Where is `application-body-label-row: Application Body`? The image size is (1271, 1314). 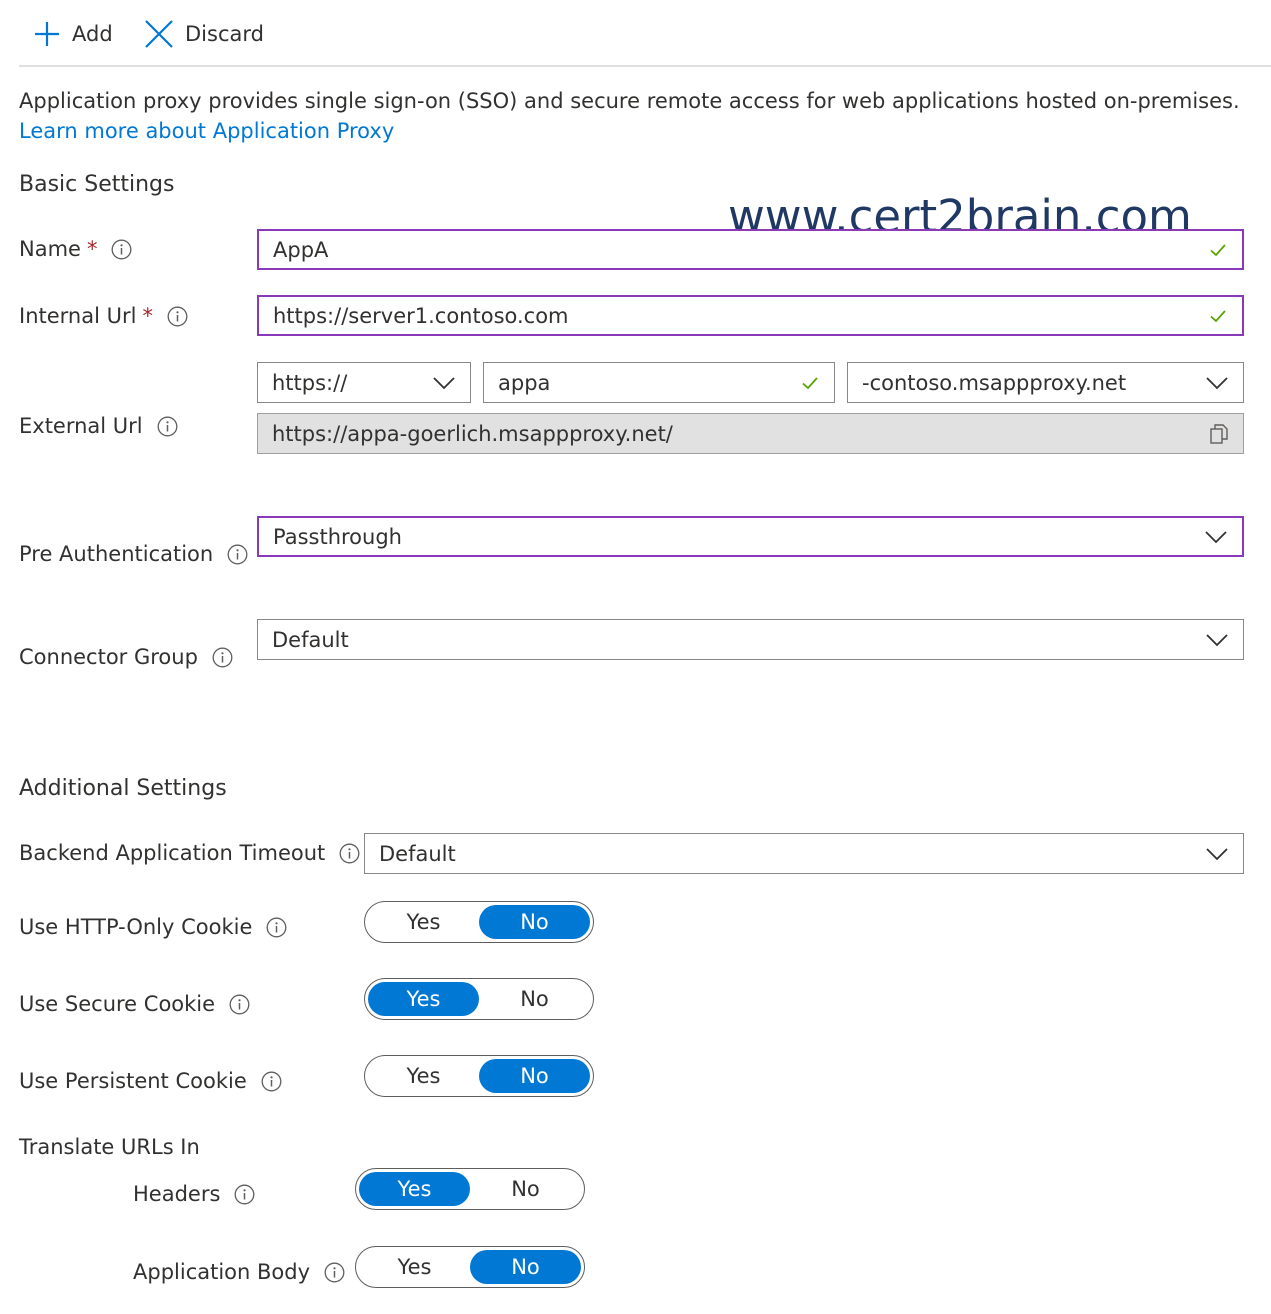 application-body-label-row: Application Body is located at coordinates (239, 1272).